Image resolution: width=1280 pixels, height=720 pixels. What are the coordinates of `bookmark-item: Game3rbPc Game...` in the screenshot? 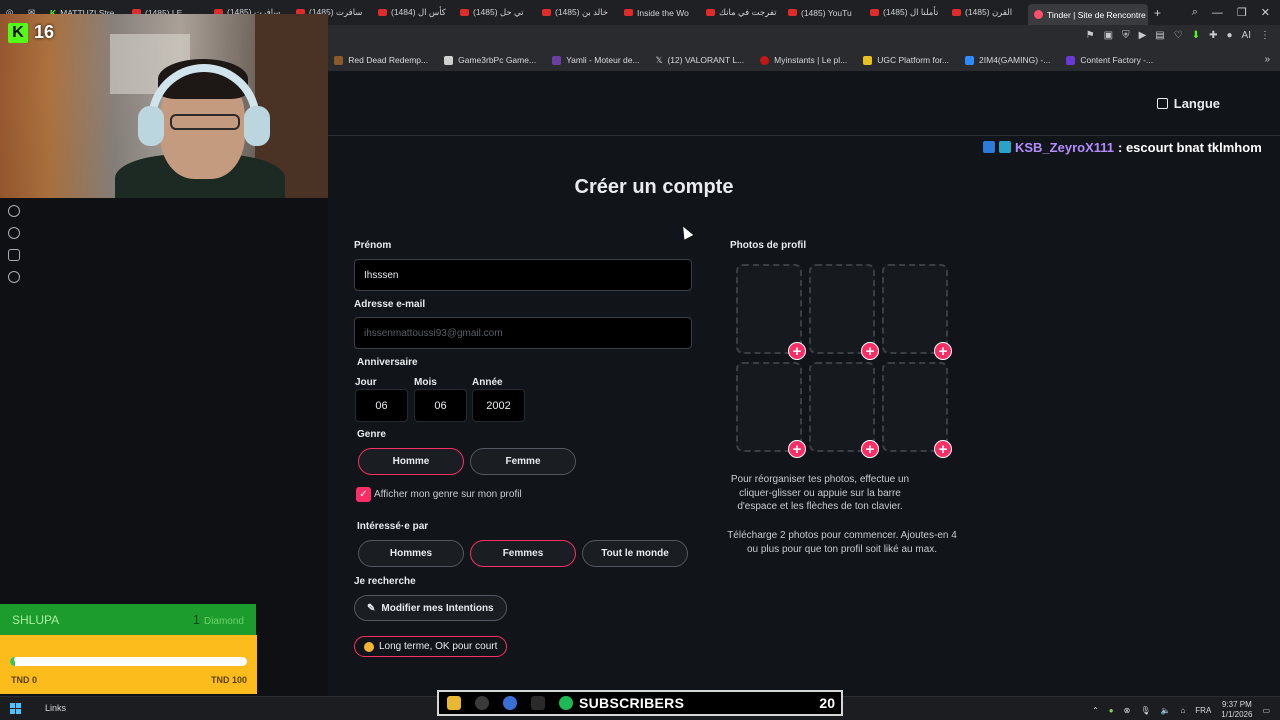 It's located at (490, 60).